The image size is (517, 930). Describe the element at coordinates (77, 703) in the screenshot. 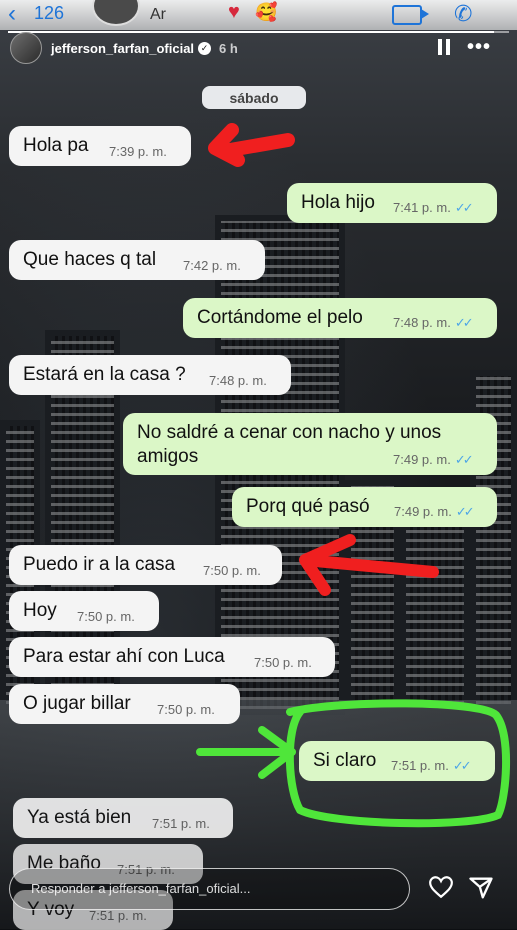

I see `message-text: O jugar billar` at that location.